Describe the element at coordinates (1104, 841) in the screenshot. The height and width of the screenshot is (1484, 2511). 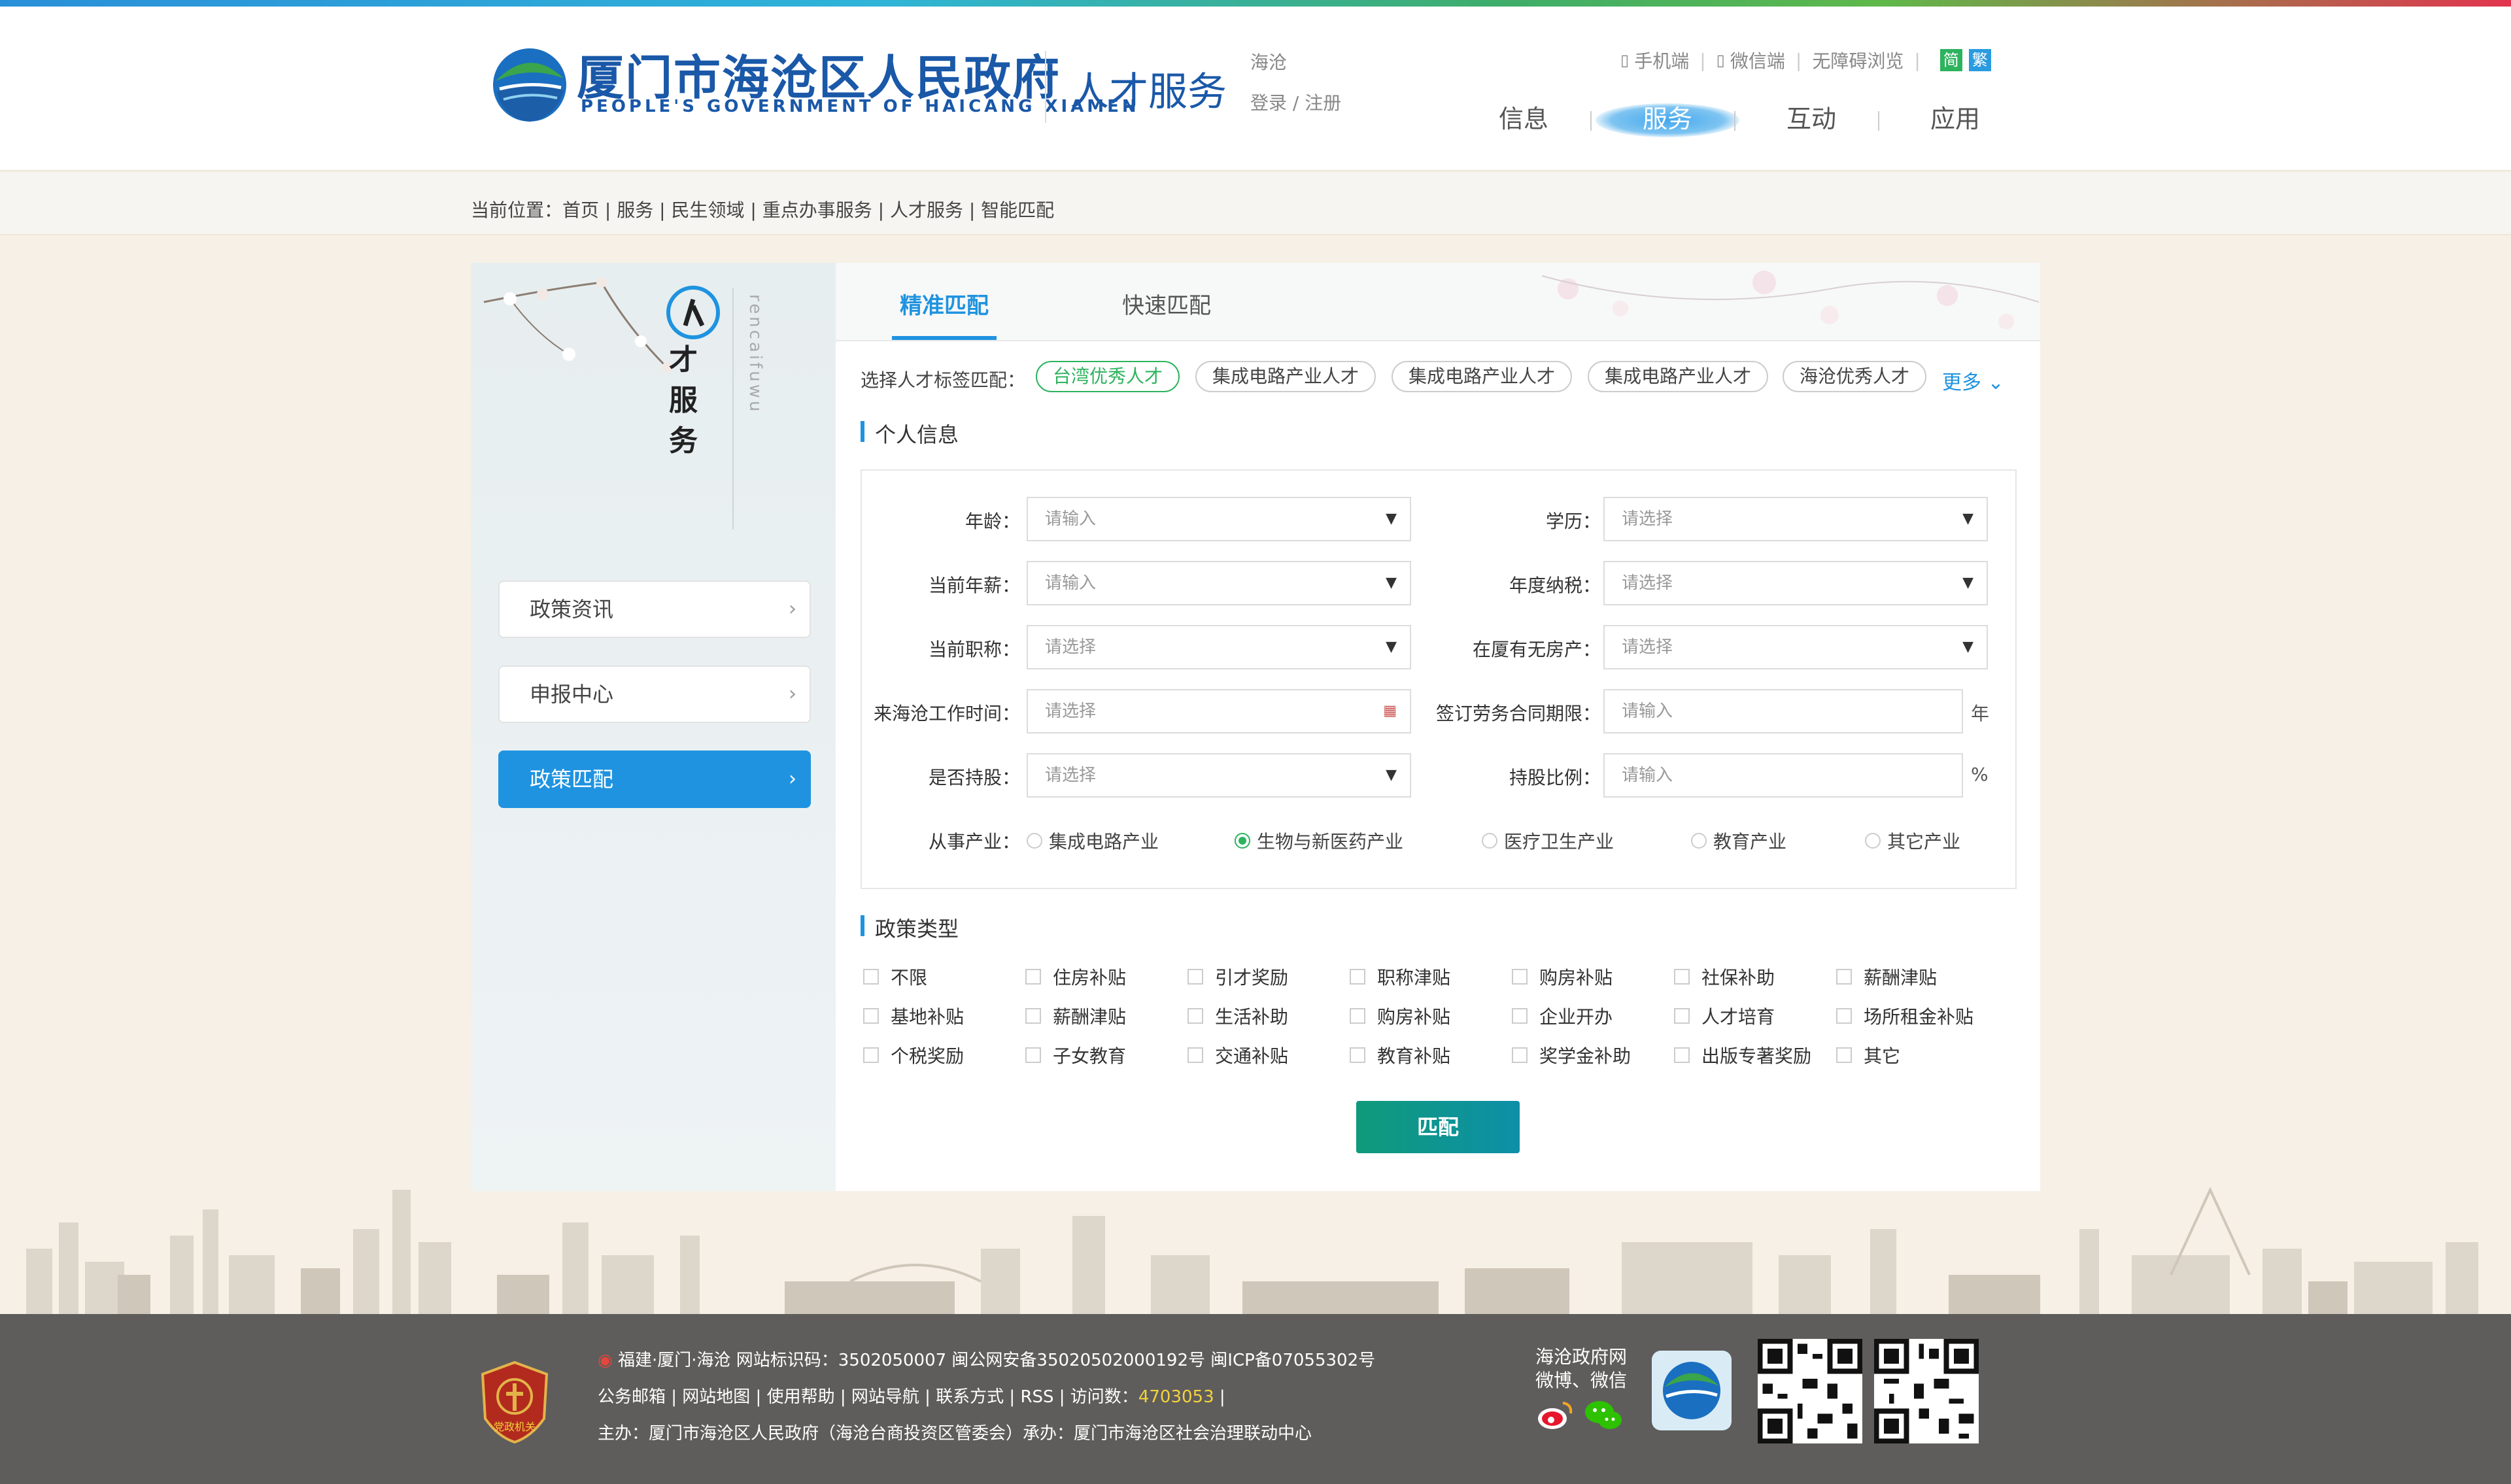
I see `industry-option-label: 集成电路产业` at that location.